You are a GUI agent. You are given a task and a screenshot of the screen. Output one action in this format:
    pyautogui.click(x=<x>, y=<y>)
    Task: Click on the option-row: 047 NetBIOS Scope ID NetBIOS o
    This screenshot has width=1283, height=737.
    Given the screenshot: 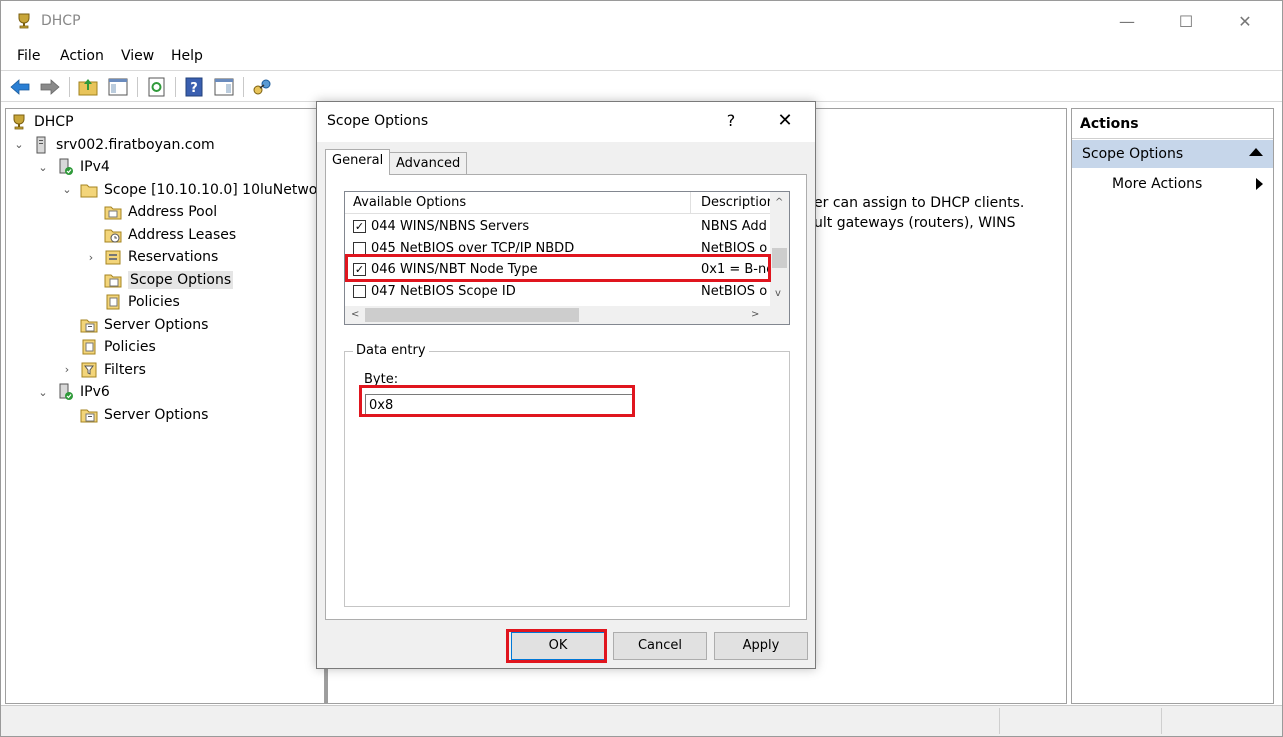 What is the action you would take?
    pyautogui.click(x=557, y=291)
    